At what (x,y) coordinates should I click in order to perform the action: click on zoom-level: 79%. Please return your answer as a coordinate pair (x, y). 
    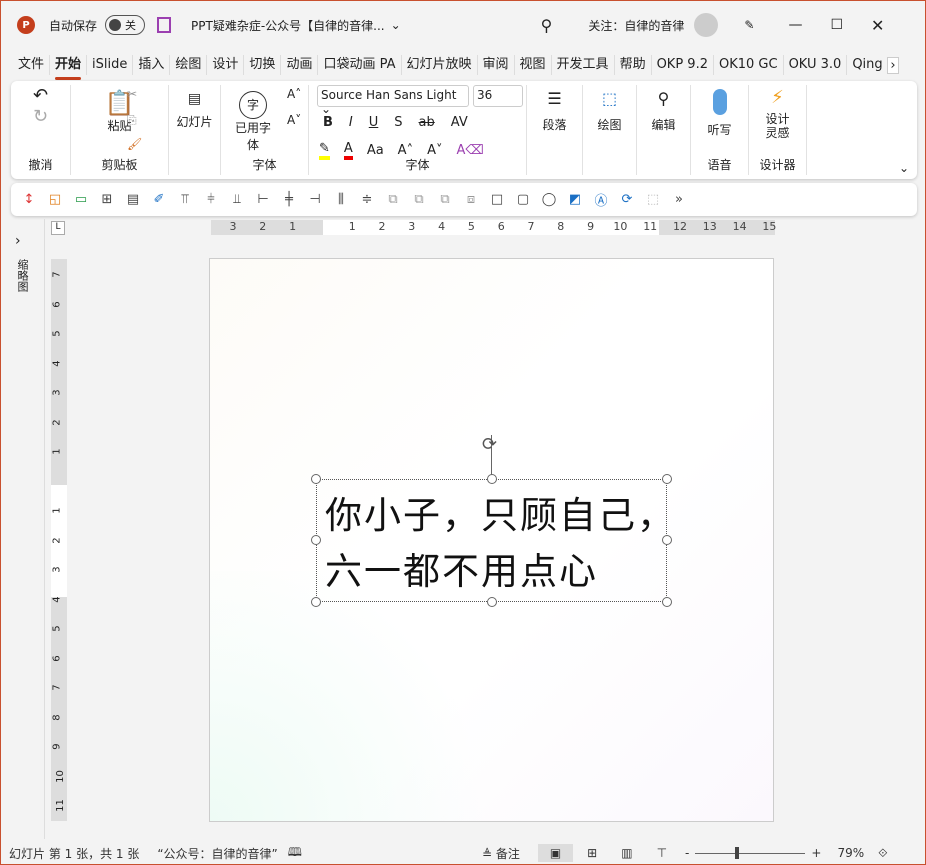
    Looking at the image, I should click on (850, 853).